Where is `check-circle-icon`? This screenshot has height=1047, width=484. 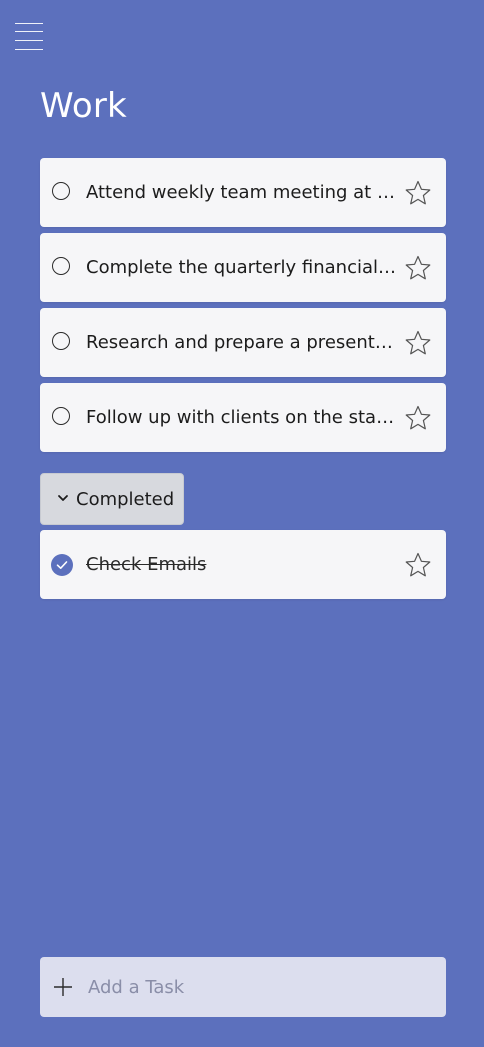
check-circle-icon is located at coordinates (62, 565).